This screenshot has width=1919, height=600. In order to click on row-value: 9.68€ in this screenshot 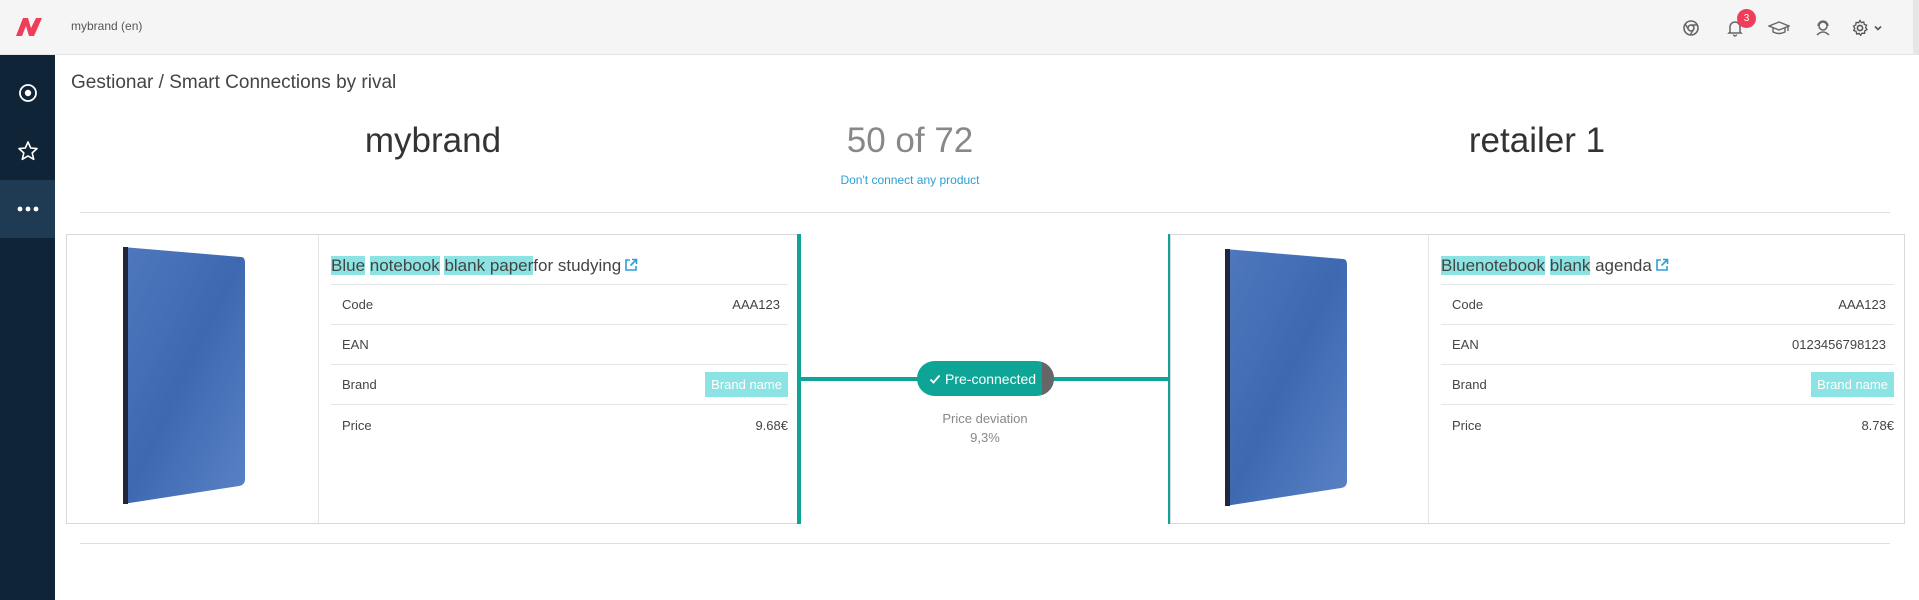, I will do `click(771, 425)`.